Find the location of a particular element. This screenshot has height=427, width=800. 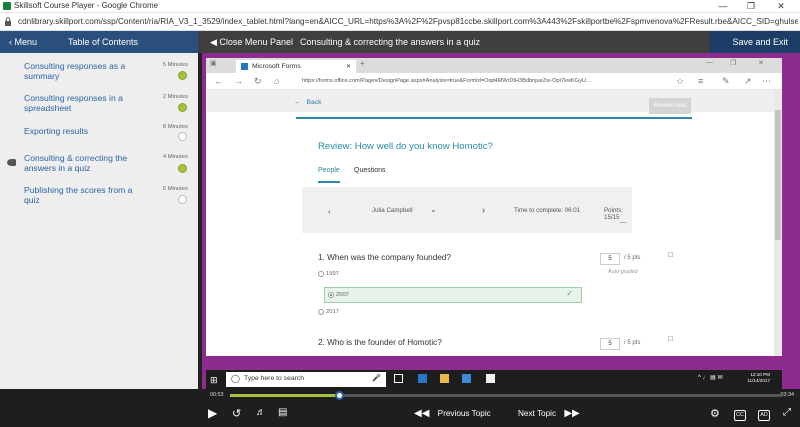

toc-item-label: Publishing the scores from a quiz is located at coordinates (78, 195).